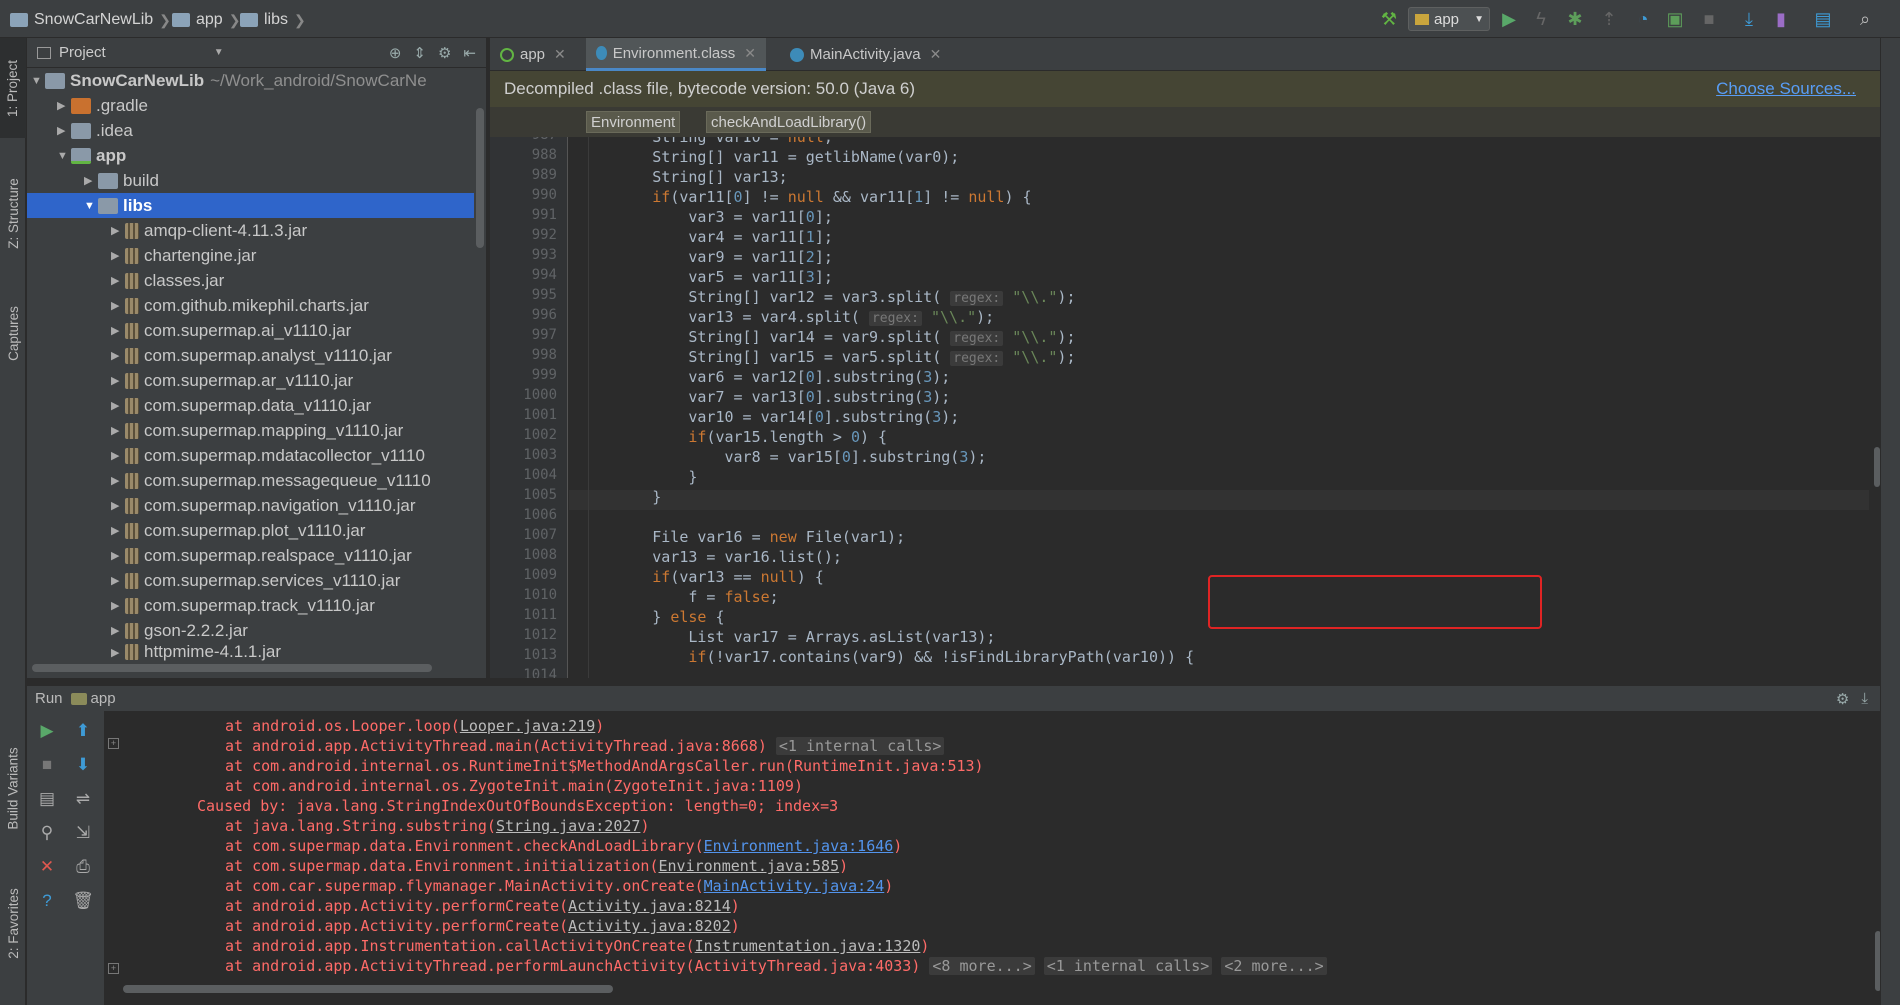 The image size is (1900, 1005). Describe the element at coordinates (250, 405) in the screenshot. I see `tree-item-jar: ▶ com.supermap.data_v1110.jar` at that location.